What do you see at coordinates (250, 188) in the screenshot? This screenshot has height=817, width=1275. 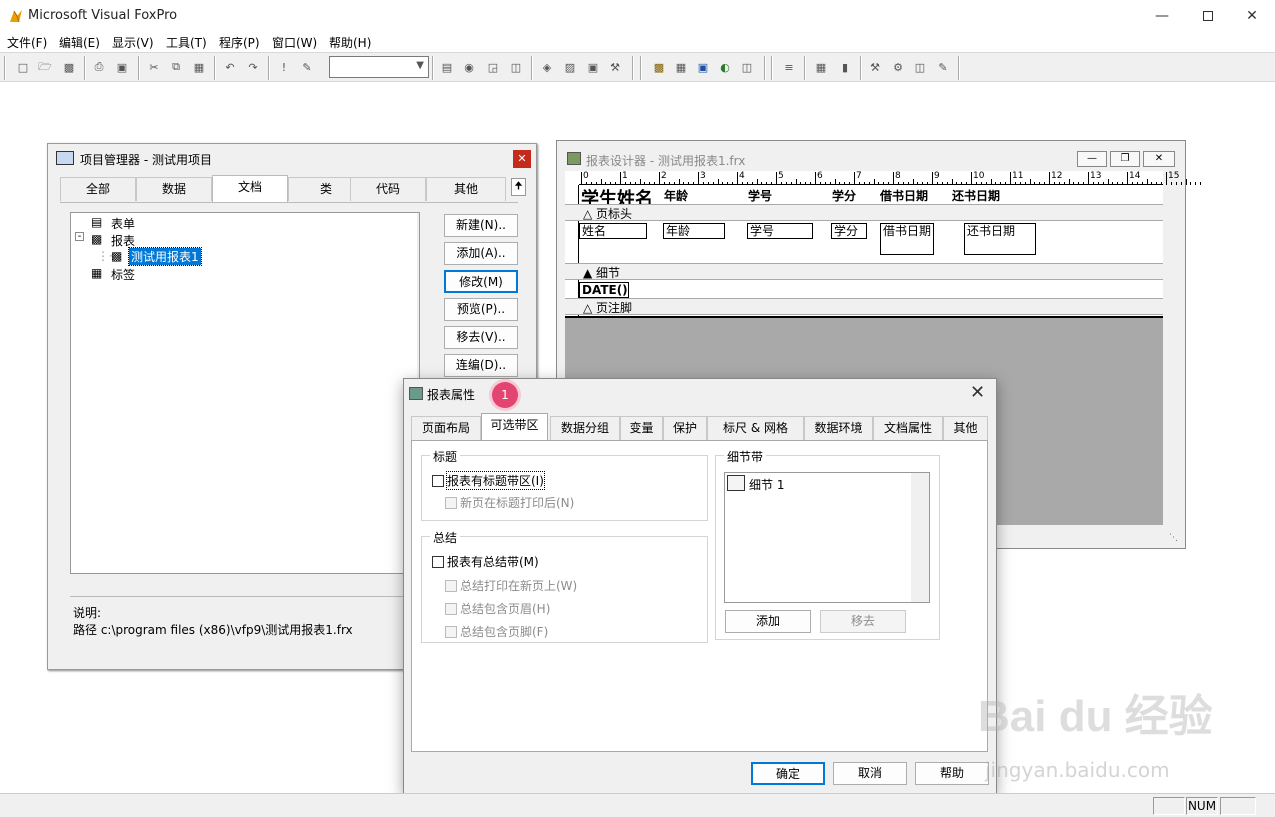 I see `tab-documents: 文档` at bounding box center [250, 188].